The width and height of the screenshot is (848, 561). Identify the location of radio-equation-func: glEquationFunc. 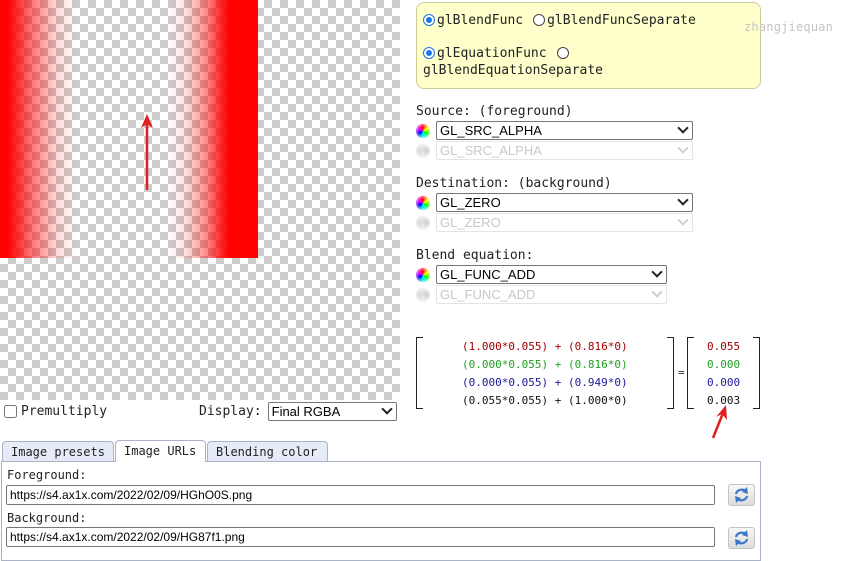
(485, 53).